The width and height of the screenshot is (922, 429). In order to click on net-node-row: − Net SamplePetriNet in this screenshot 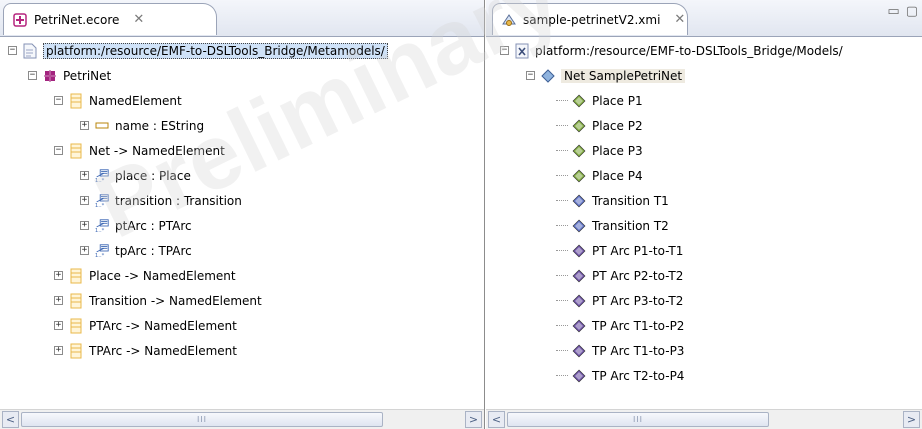, I will do `click(606, 75)`.